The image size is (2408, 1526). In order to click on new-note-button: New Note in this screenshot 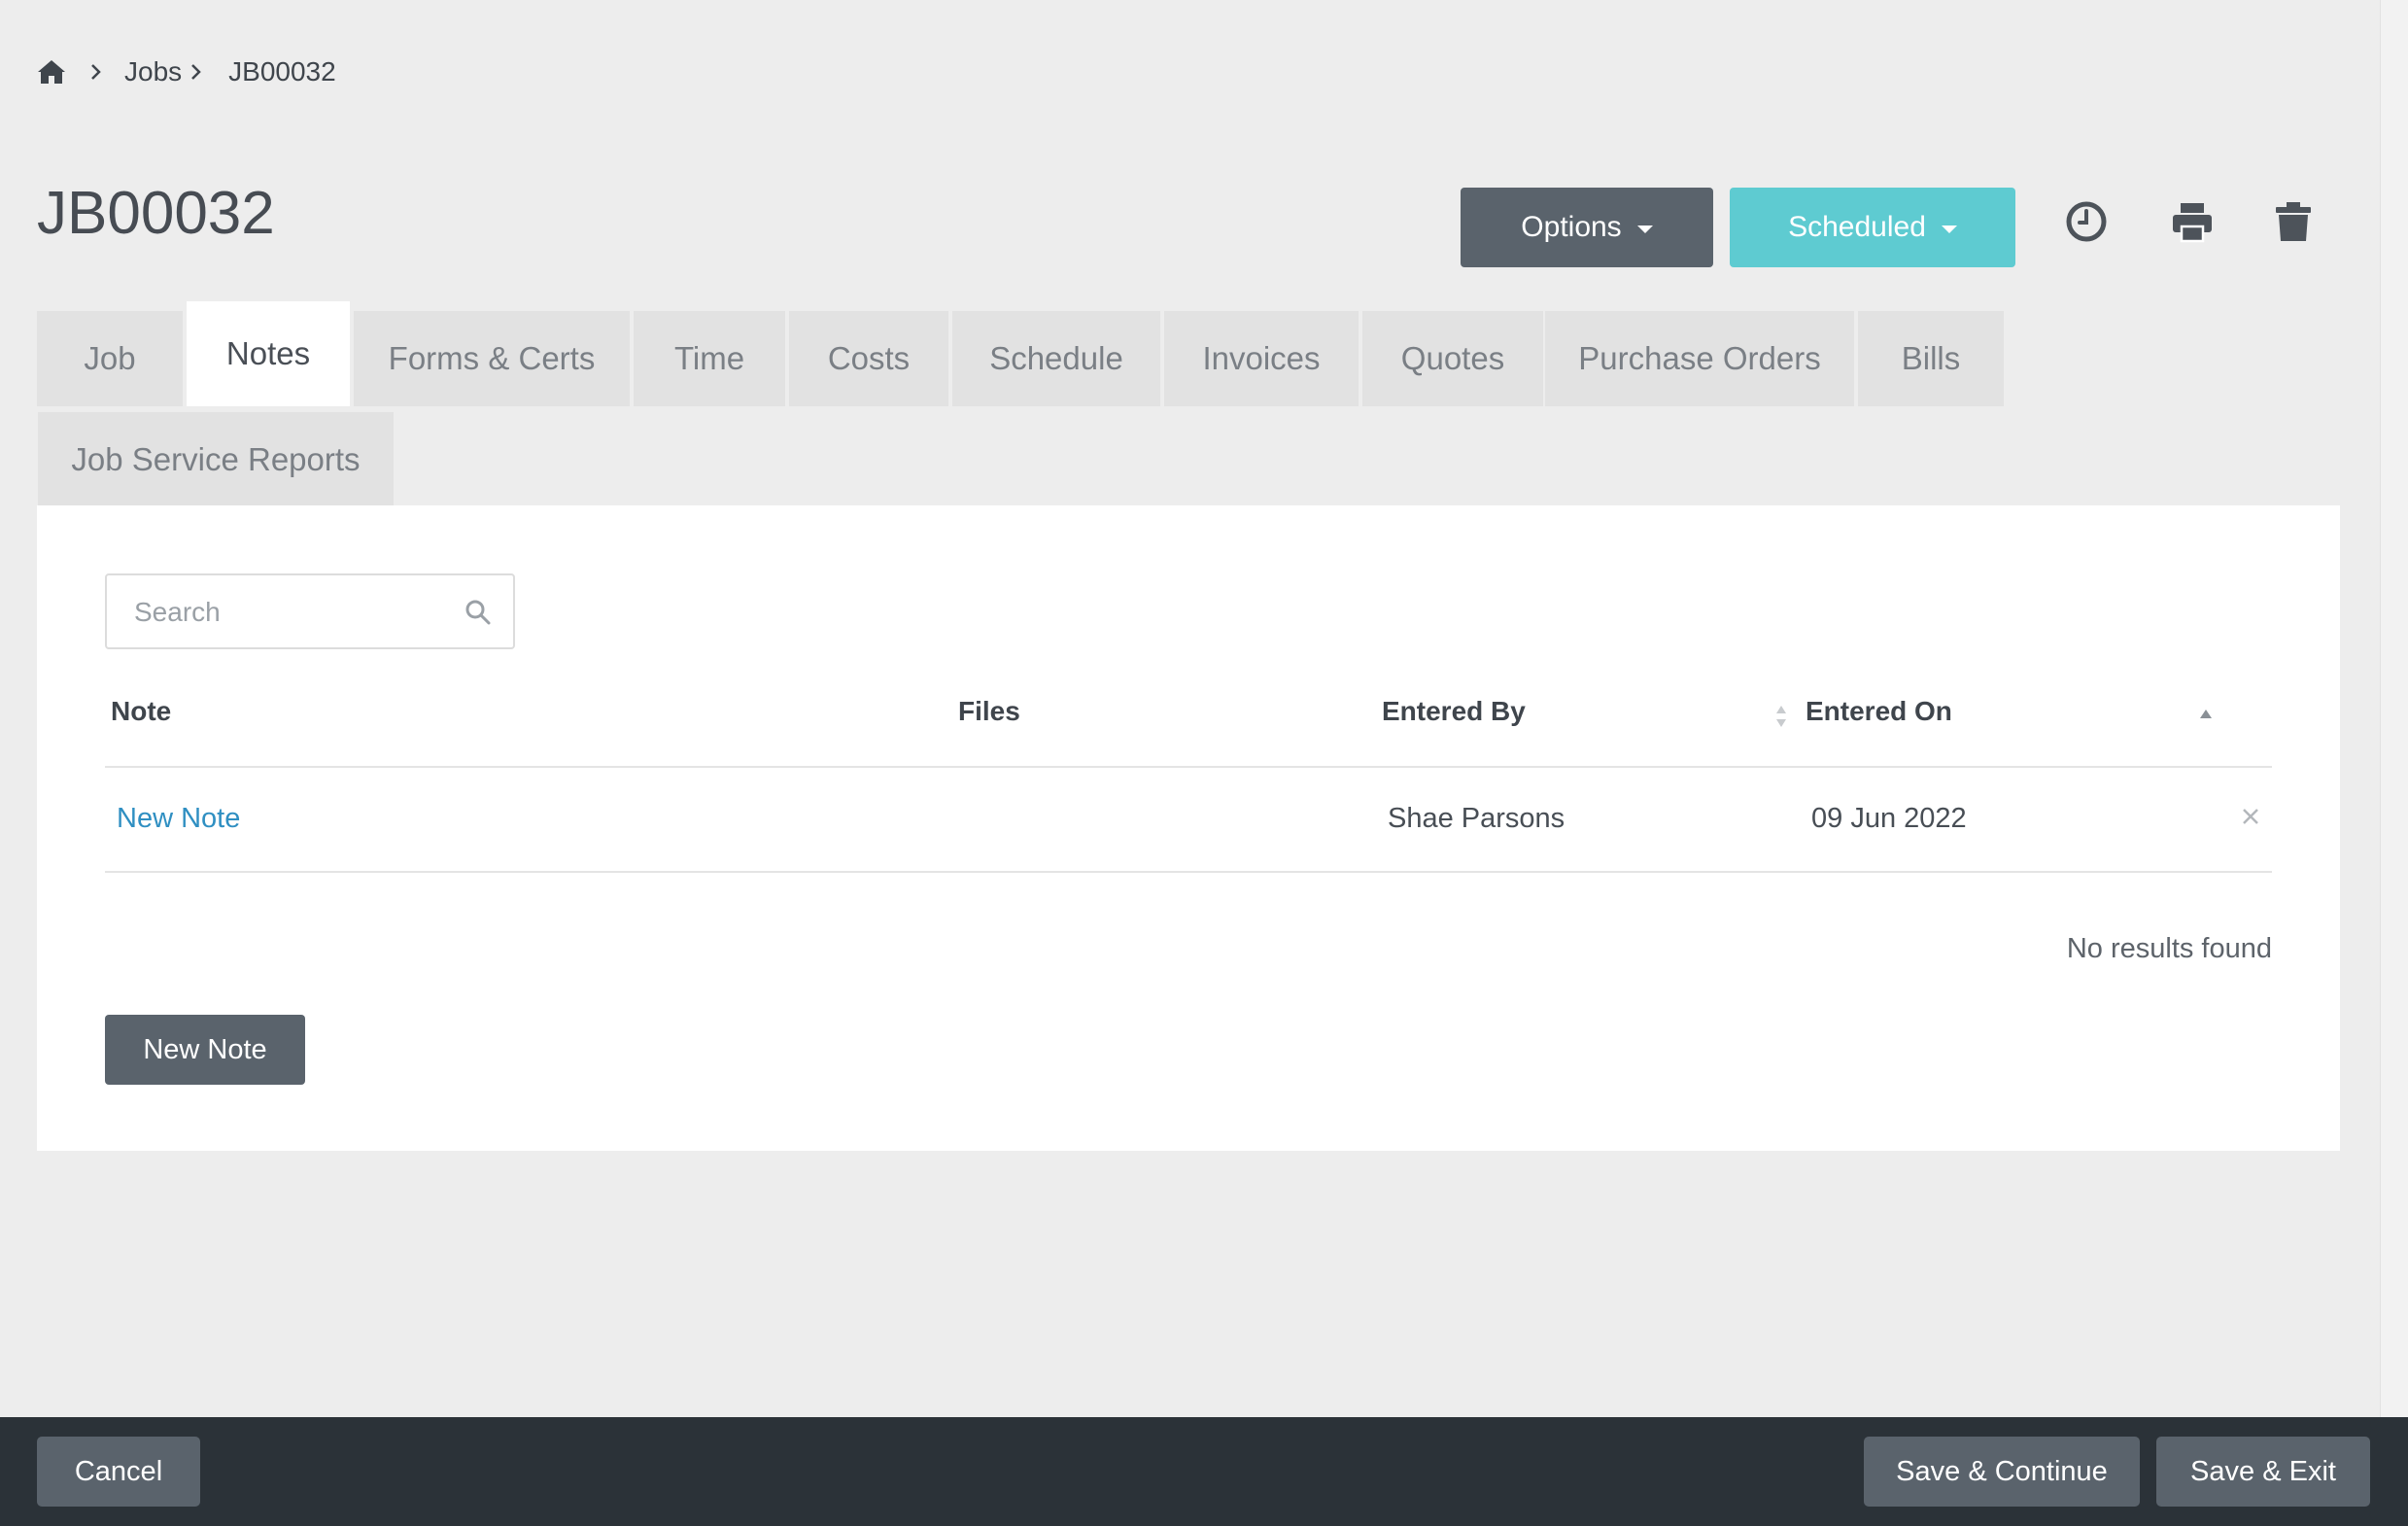, I will do `click(205, 1050)`.